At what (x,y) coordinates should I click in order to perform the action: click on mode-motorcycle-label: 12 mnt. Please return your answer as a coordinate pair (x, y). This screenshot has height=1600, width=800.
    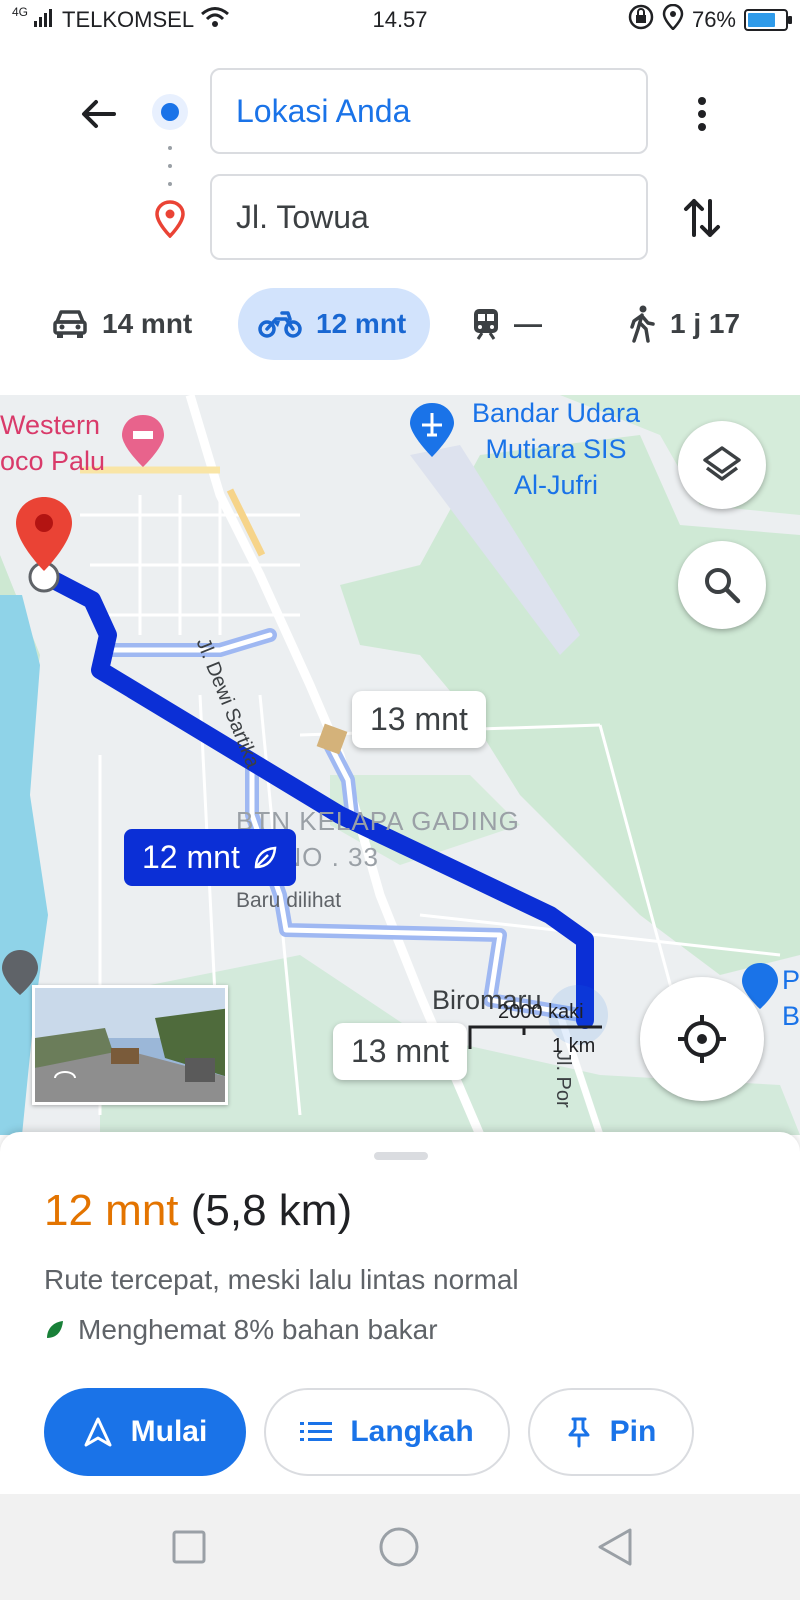
    Looking at the image, I should click on (361, 323).